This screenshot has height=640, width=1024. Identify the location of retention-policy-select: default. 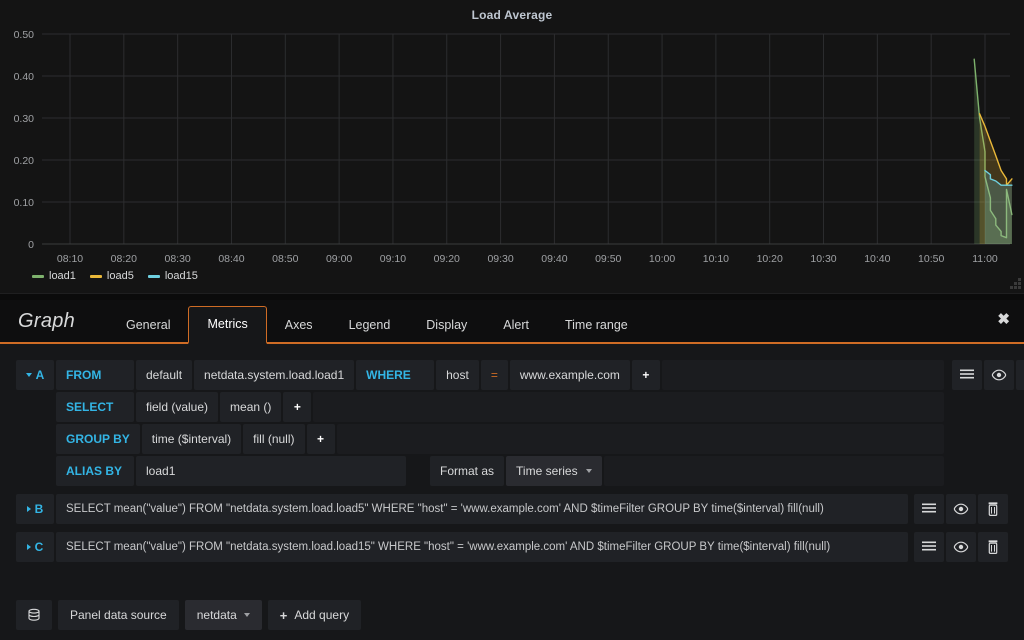
(164, 375).